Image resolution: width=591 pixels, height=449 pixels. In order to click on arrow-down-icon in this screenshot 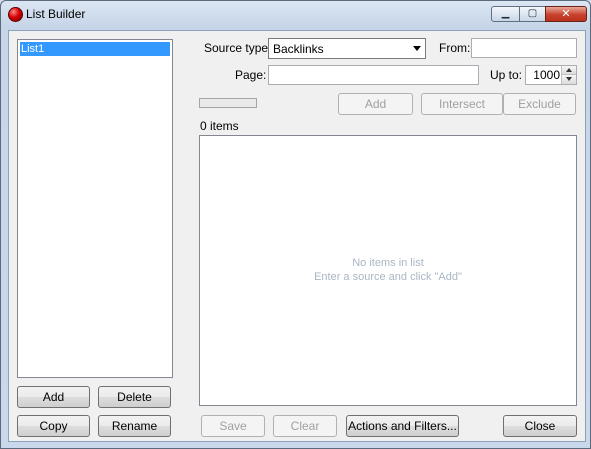, I will do `click(569, 79)`.